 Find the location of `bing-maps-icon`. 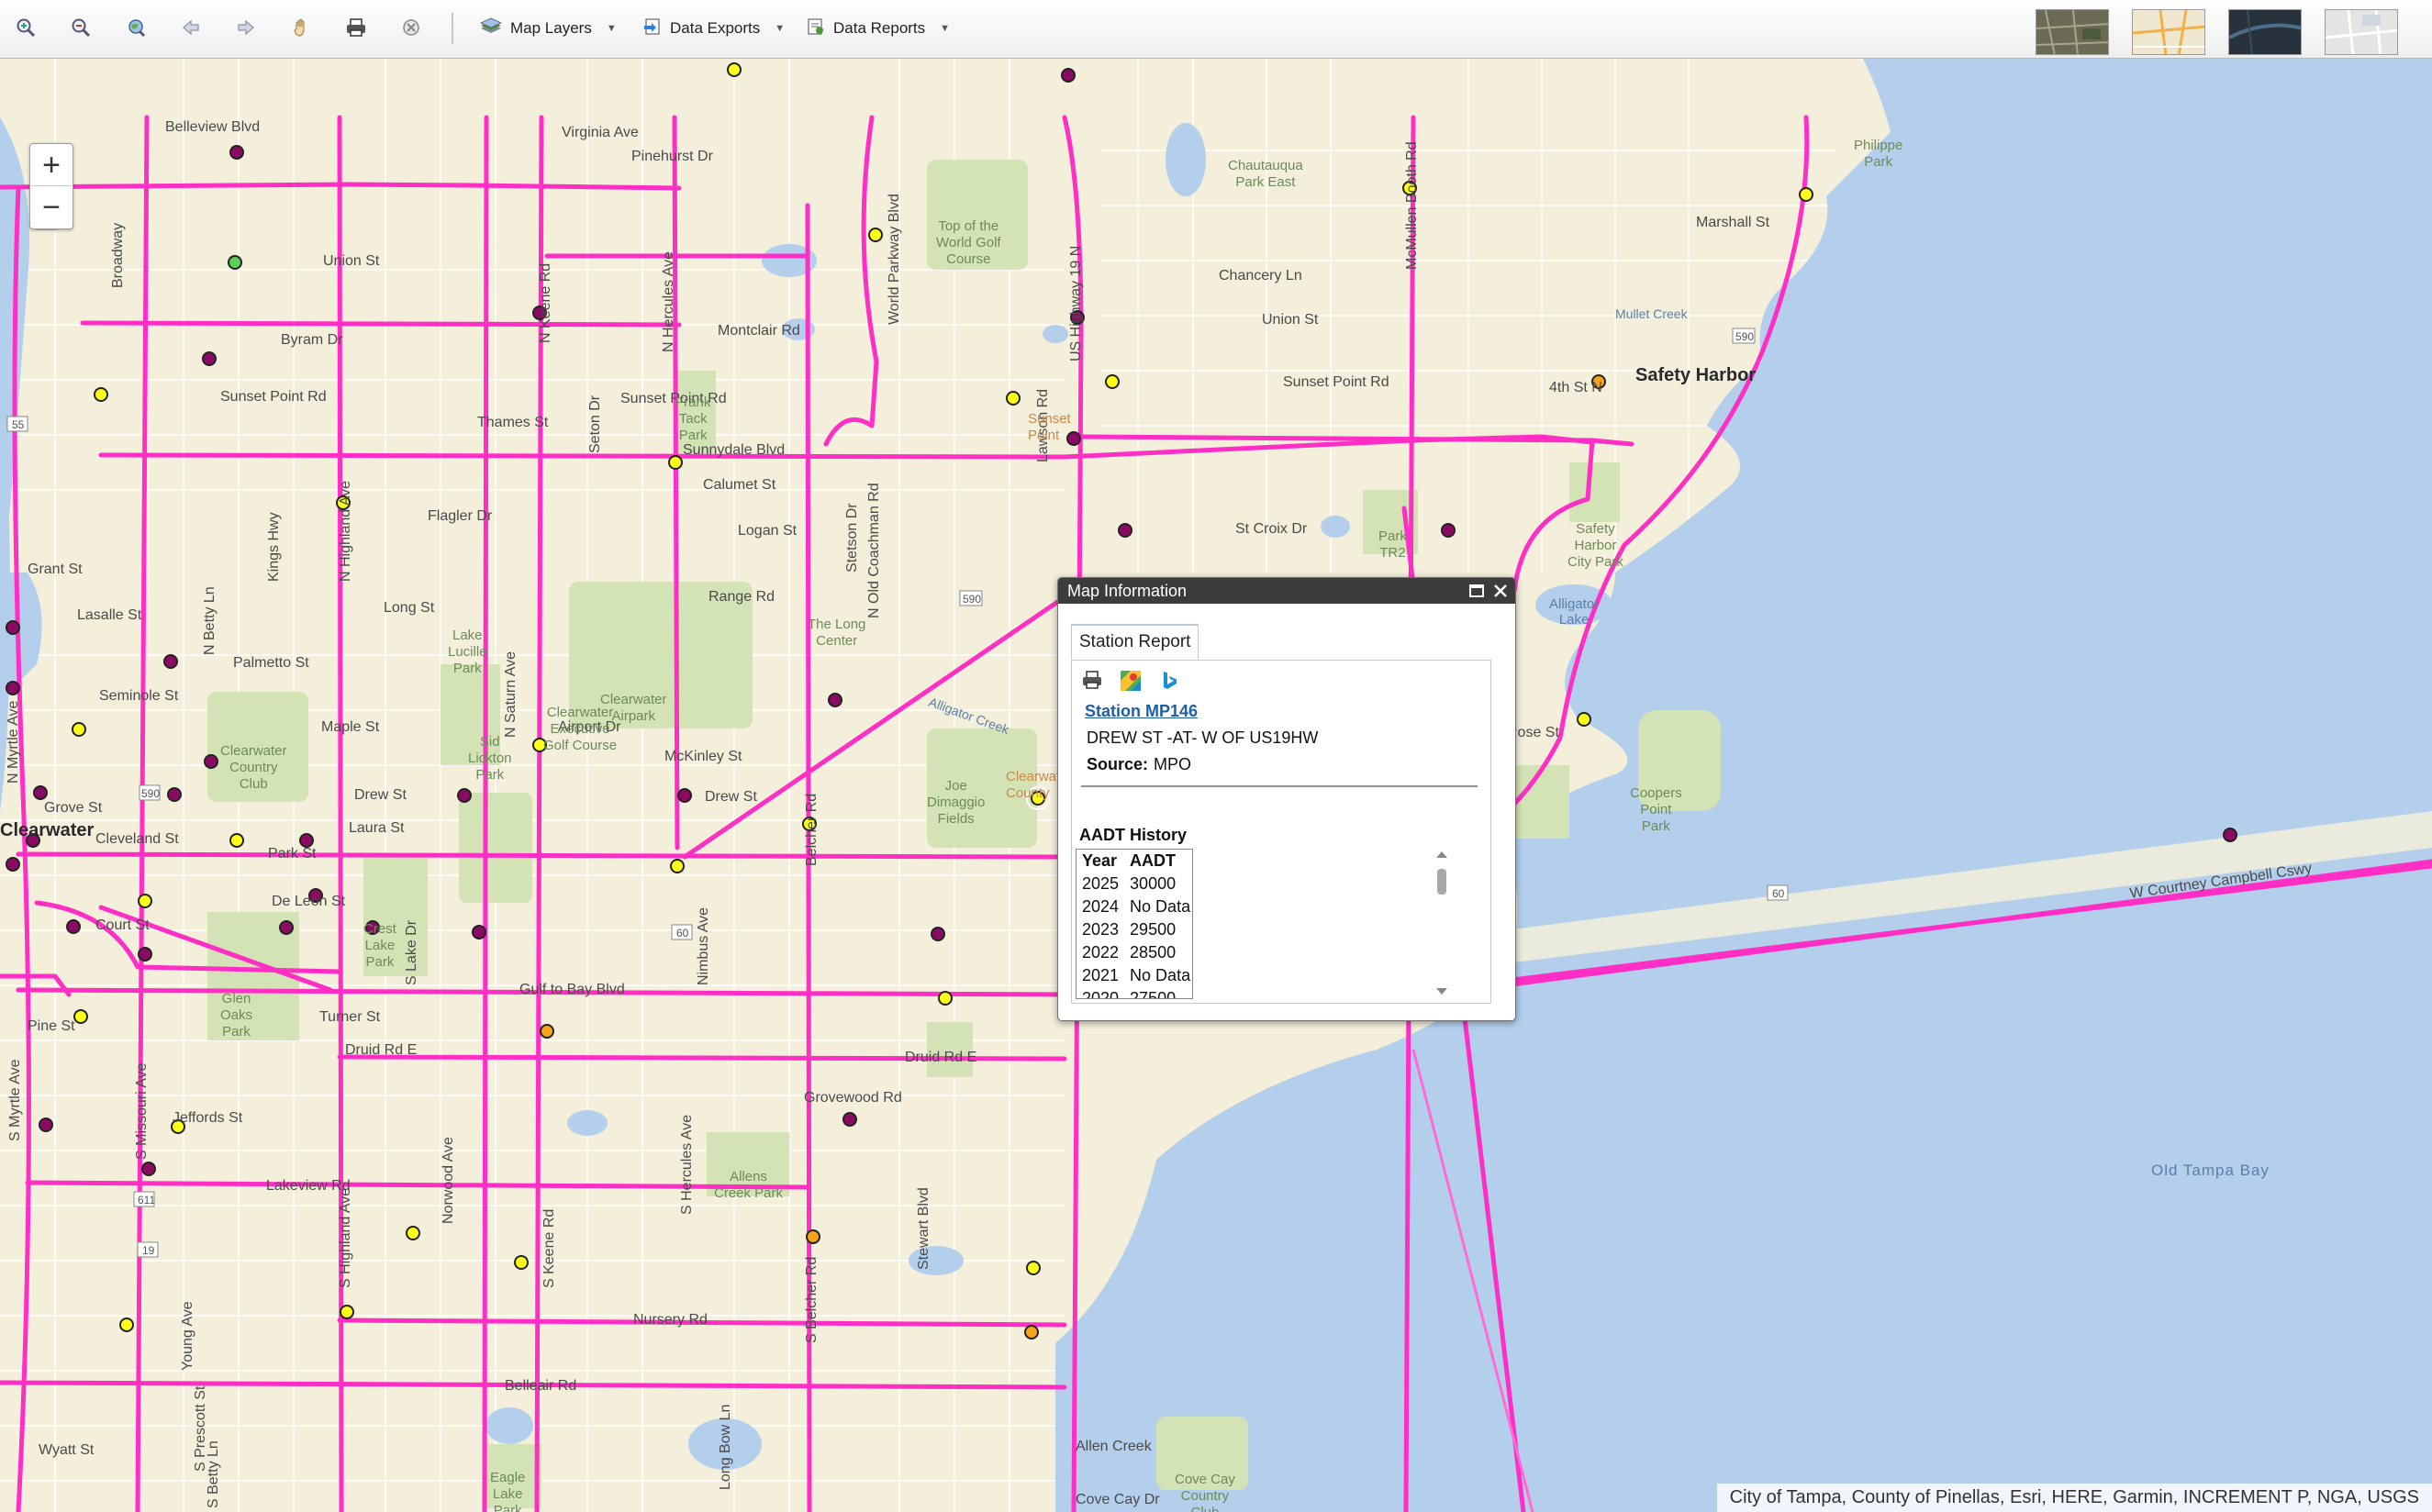

bing-maps-icon is located at coordinates (1169, 683).